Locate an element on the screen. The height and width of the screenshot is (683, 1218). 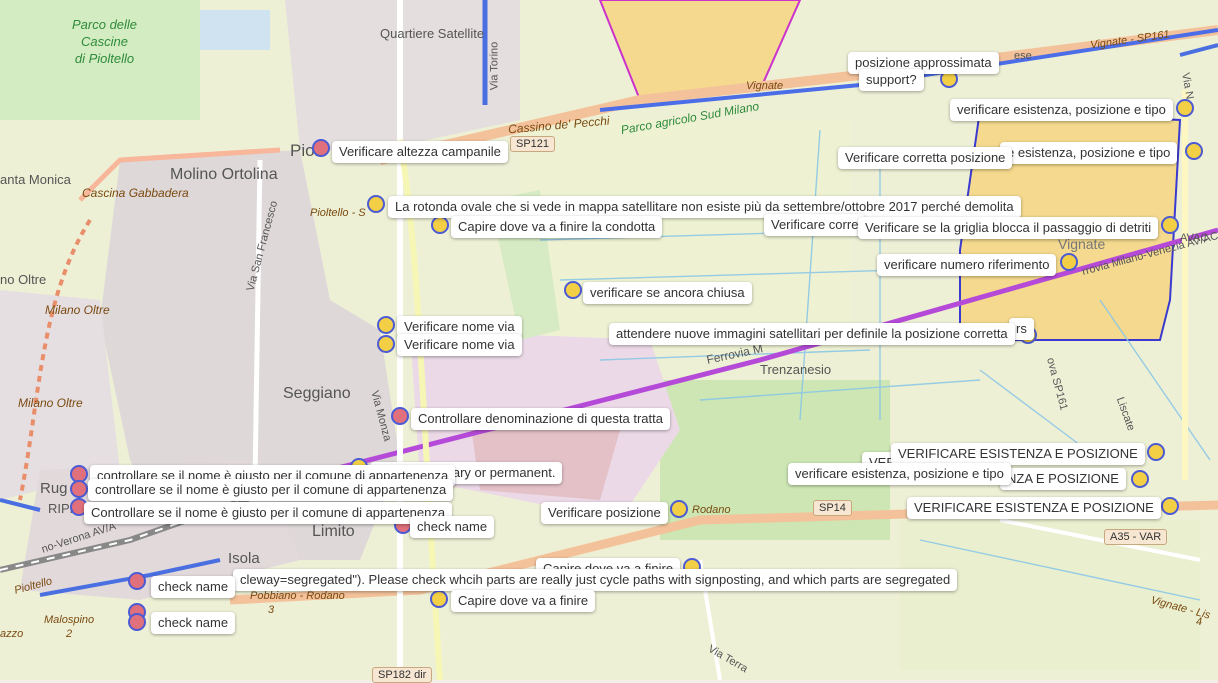
map-label: ese is located at coordinates (1023, 56).